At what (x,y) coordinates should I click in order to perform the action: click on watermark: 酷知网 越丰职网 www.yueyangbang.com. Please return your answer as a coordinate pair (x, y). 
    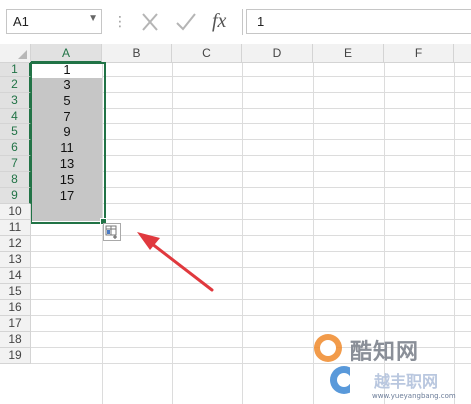
    Looking at the image, I should click on (385, 361).